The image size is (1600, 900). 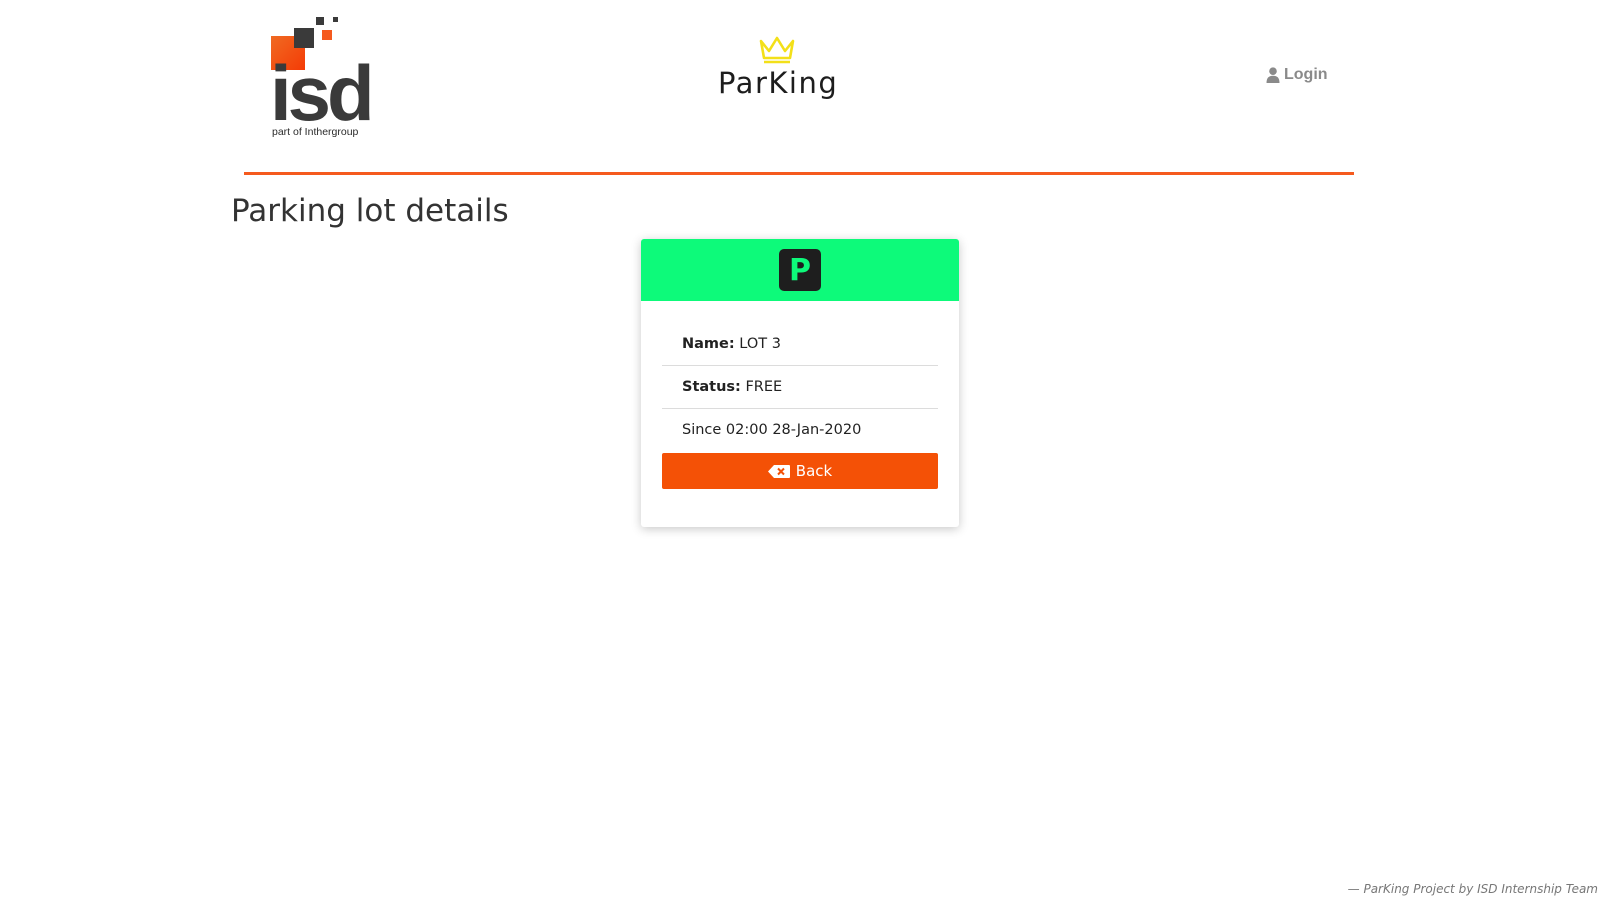 I want to click on back-button-label: Back, so click(x=814, y=471).